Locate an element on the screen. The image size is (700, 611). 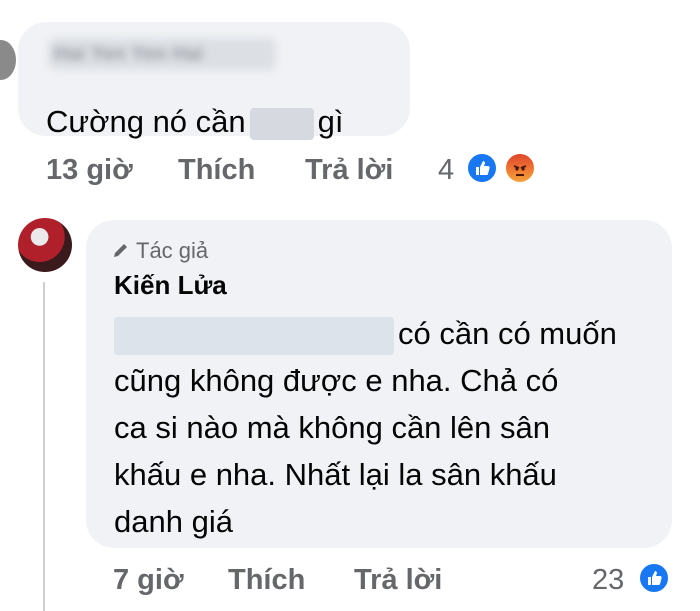
comment-actions: 7 giờ Thích Trả lời 23 is located at coordinates (350, 583).